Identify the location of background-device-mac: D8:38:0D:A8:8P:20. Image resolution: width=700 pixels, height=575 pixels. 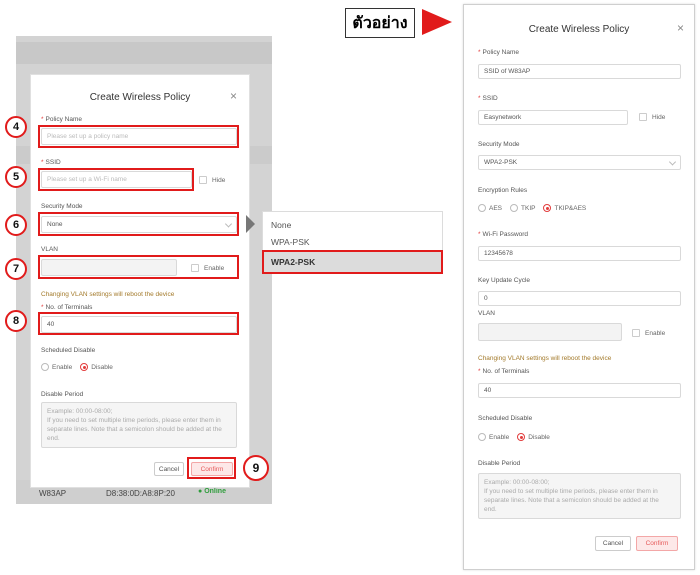
(140, 493).